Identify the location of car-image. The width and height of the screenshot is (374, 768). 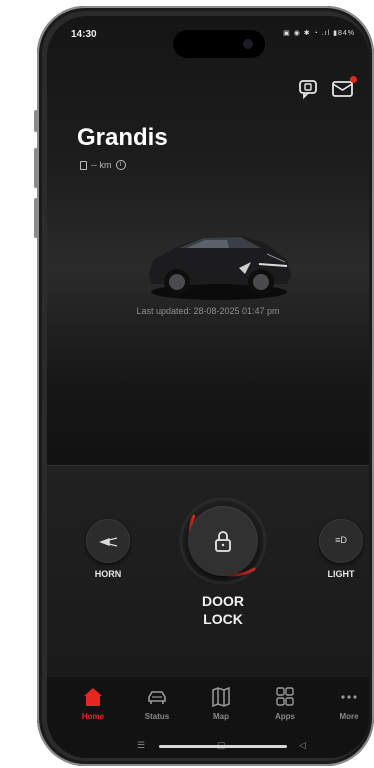
(220, 268).